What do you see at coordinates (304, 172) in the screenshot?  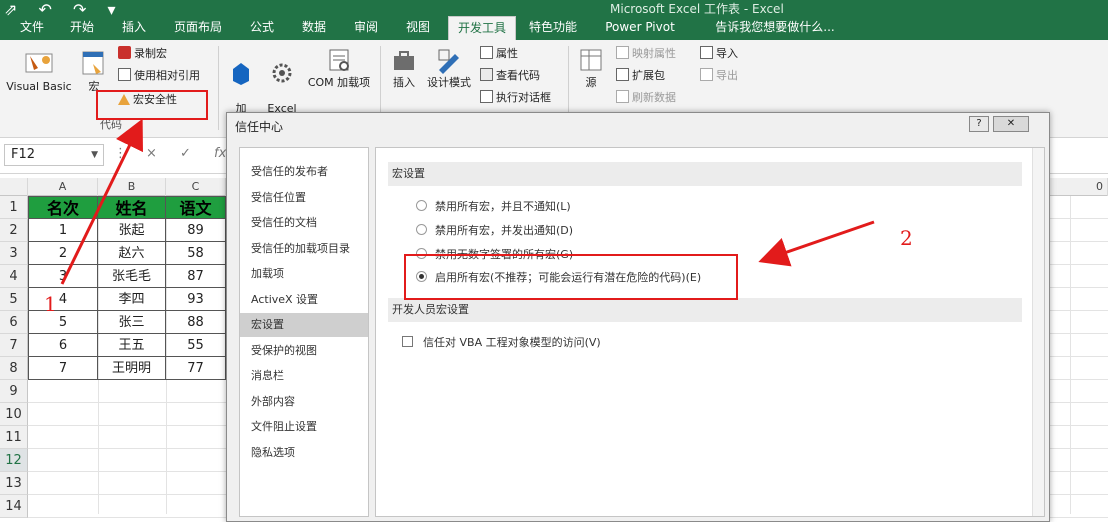 I see `nav-item: 受信任的发布者` at bounding box center [304, 172].